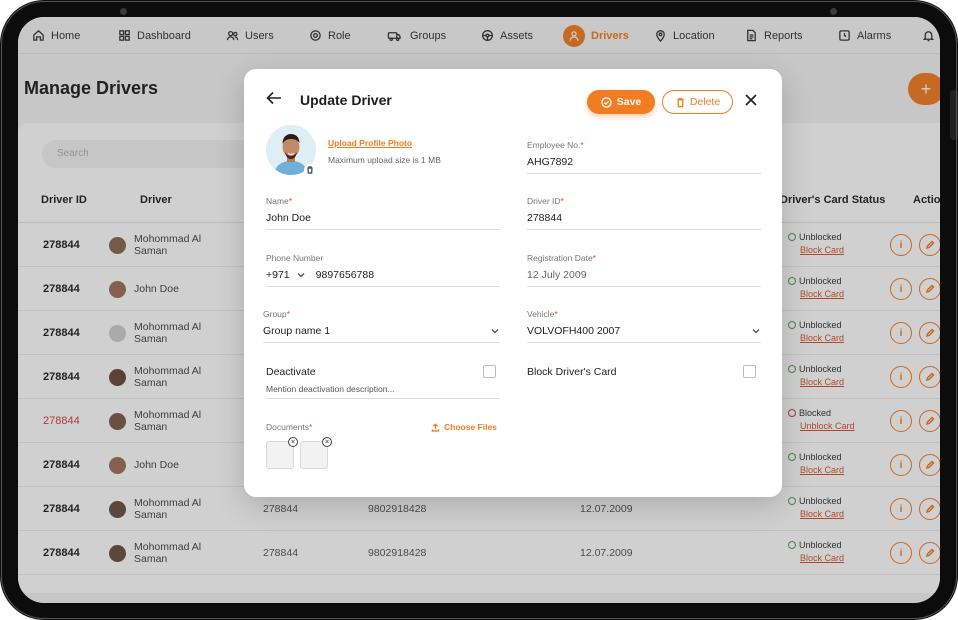 Image resolution: width=958 pixels, height=620 pixels. What do you see at coordinates (345, 275) in the screenshot?
I see `phone-number-input: 9897656788` at bounding box center [345, 275].